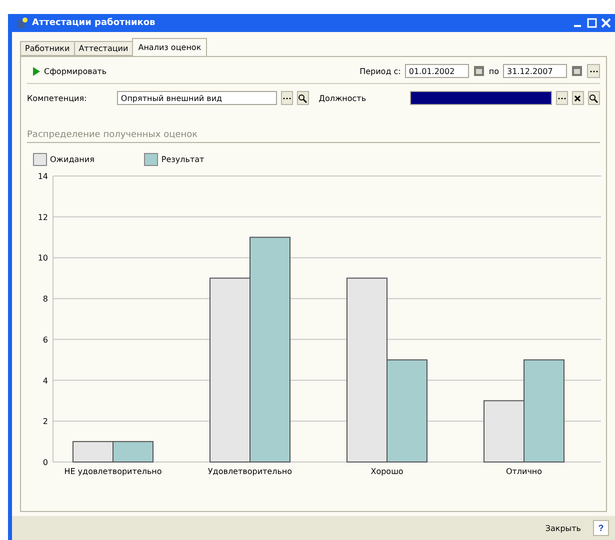 The height and width of the screenshot is (540, 615). What do you see at coordinates (70, 71) in the screenshot?
I see `generate-button: Сформировать` at bounding box center [70, 71].